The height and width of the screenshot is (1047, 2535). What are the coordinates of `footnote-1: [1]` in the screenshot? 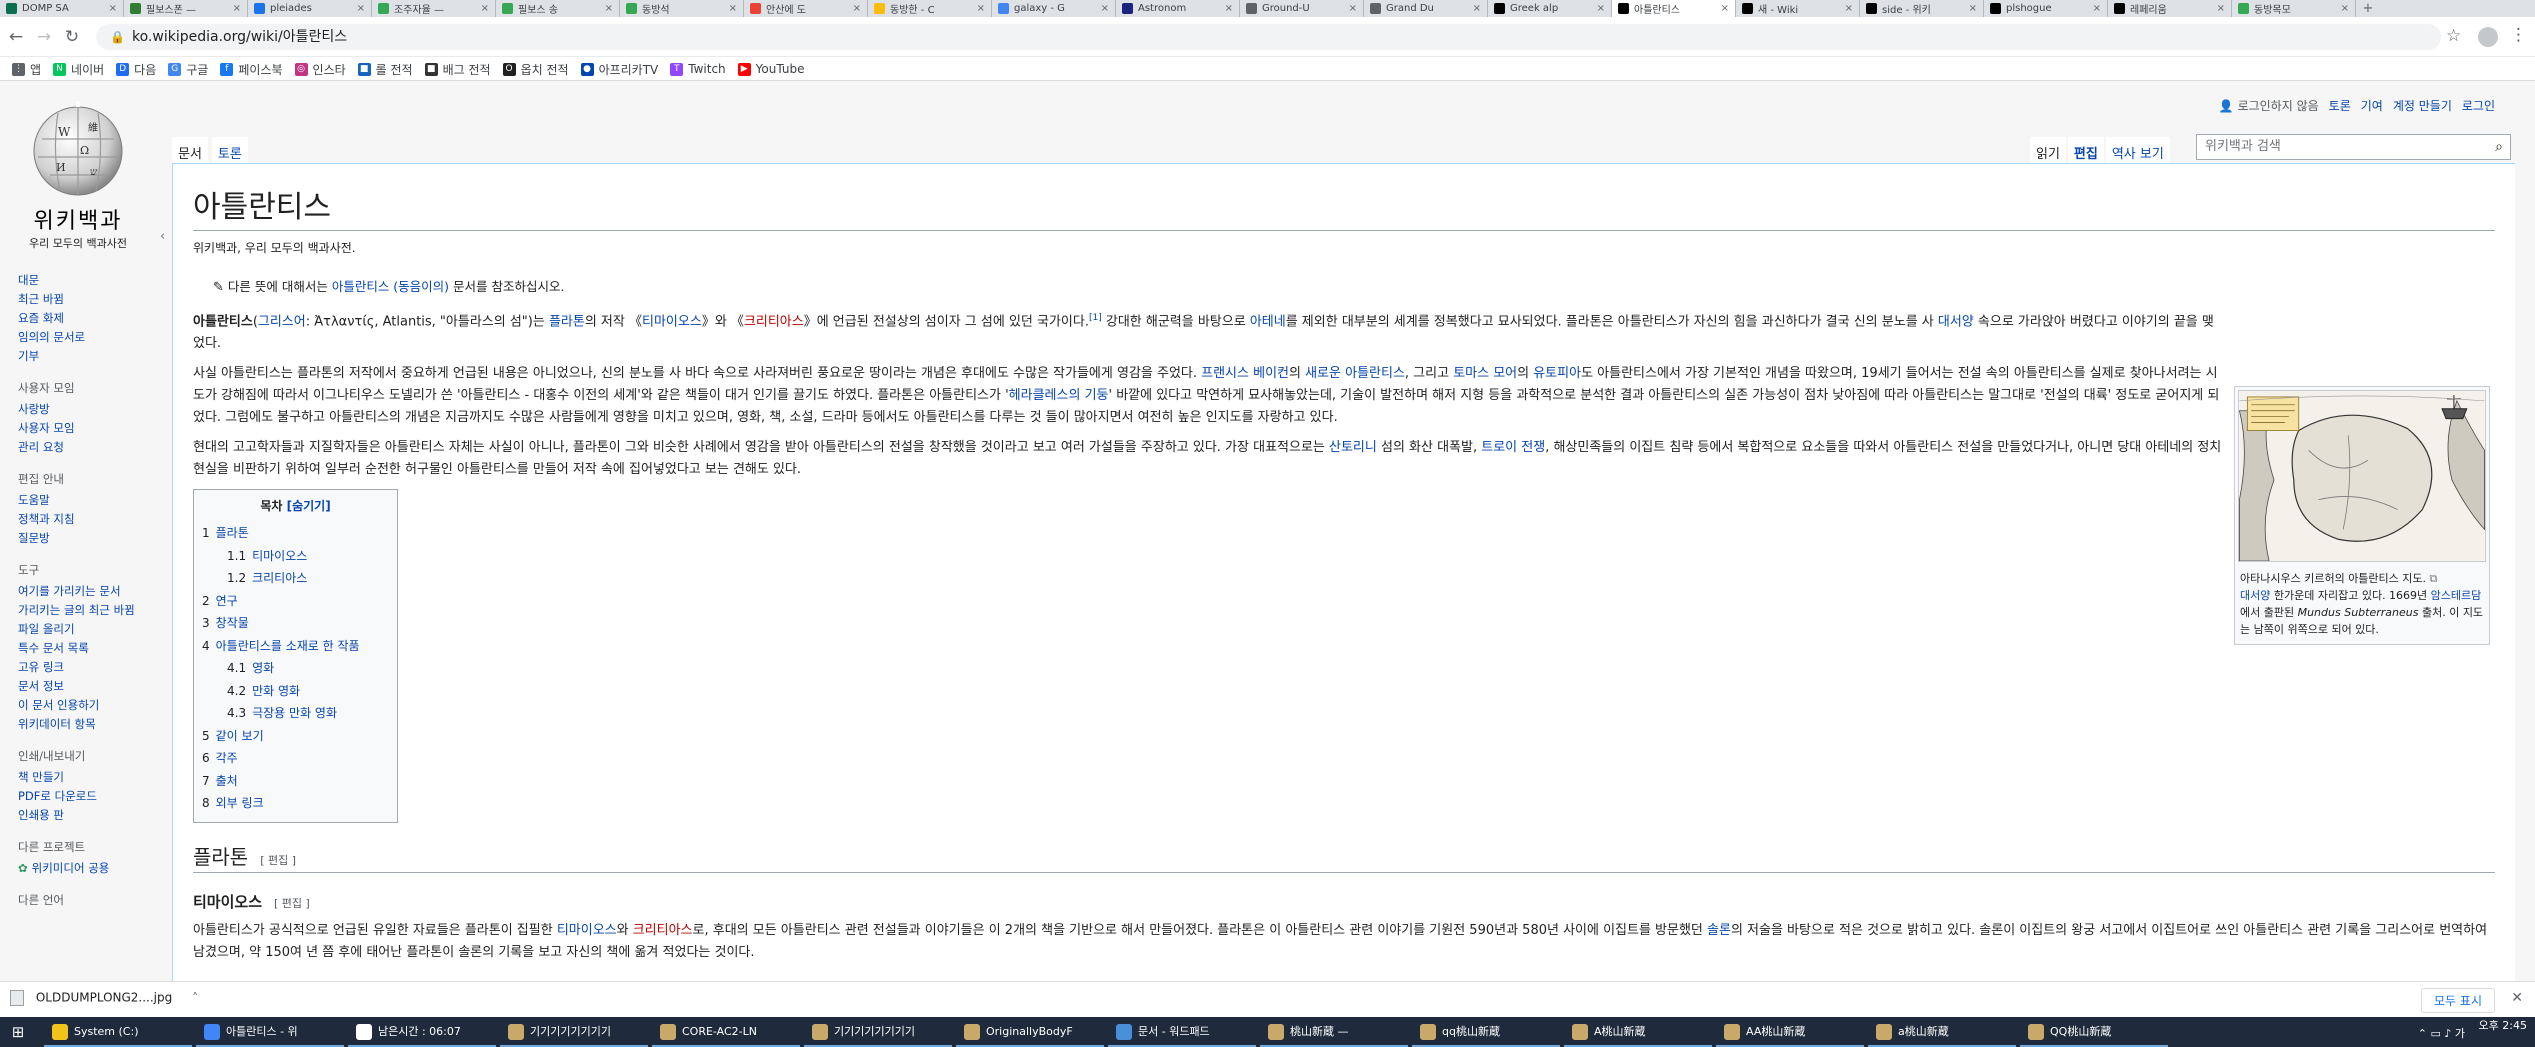 It's located at (1095, 318).